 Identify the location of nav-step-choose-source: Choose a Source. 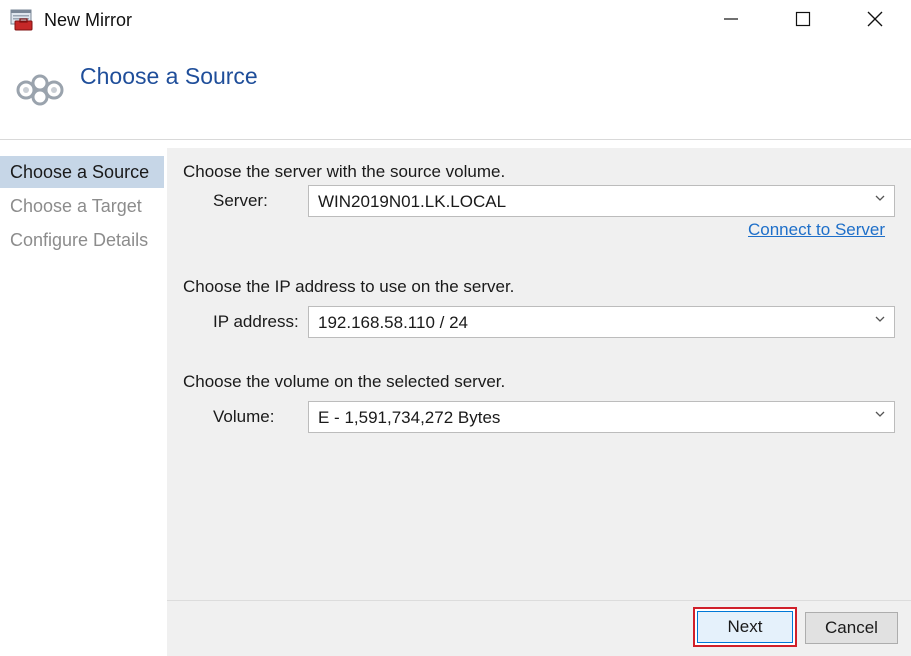
(82, 172).